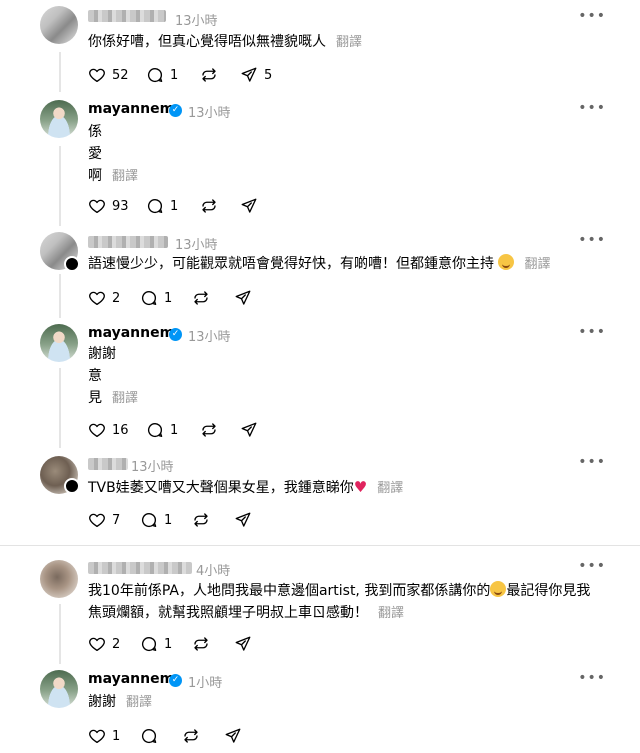 This screenshot has width=640, height=753. I want to click on reply-post: 13小時 ••• TVB娃萎又嘈又大聲個果女星，我鍾意睇你♥ 翻譯 7 1, so click(320, 493).